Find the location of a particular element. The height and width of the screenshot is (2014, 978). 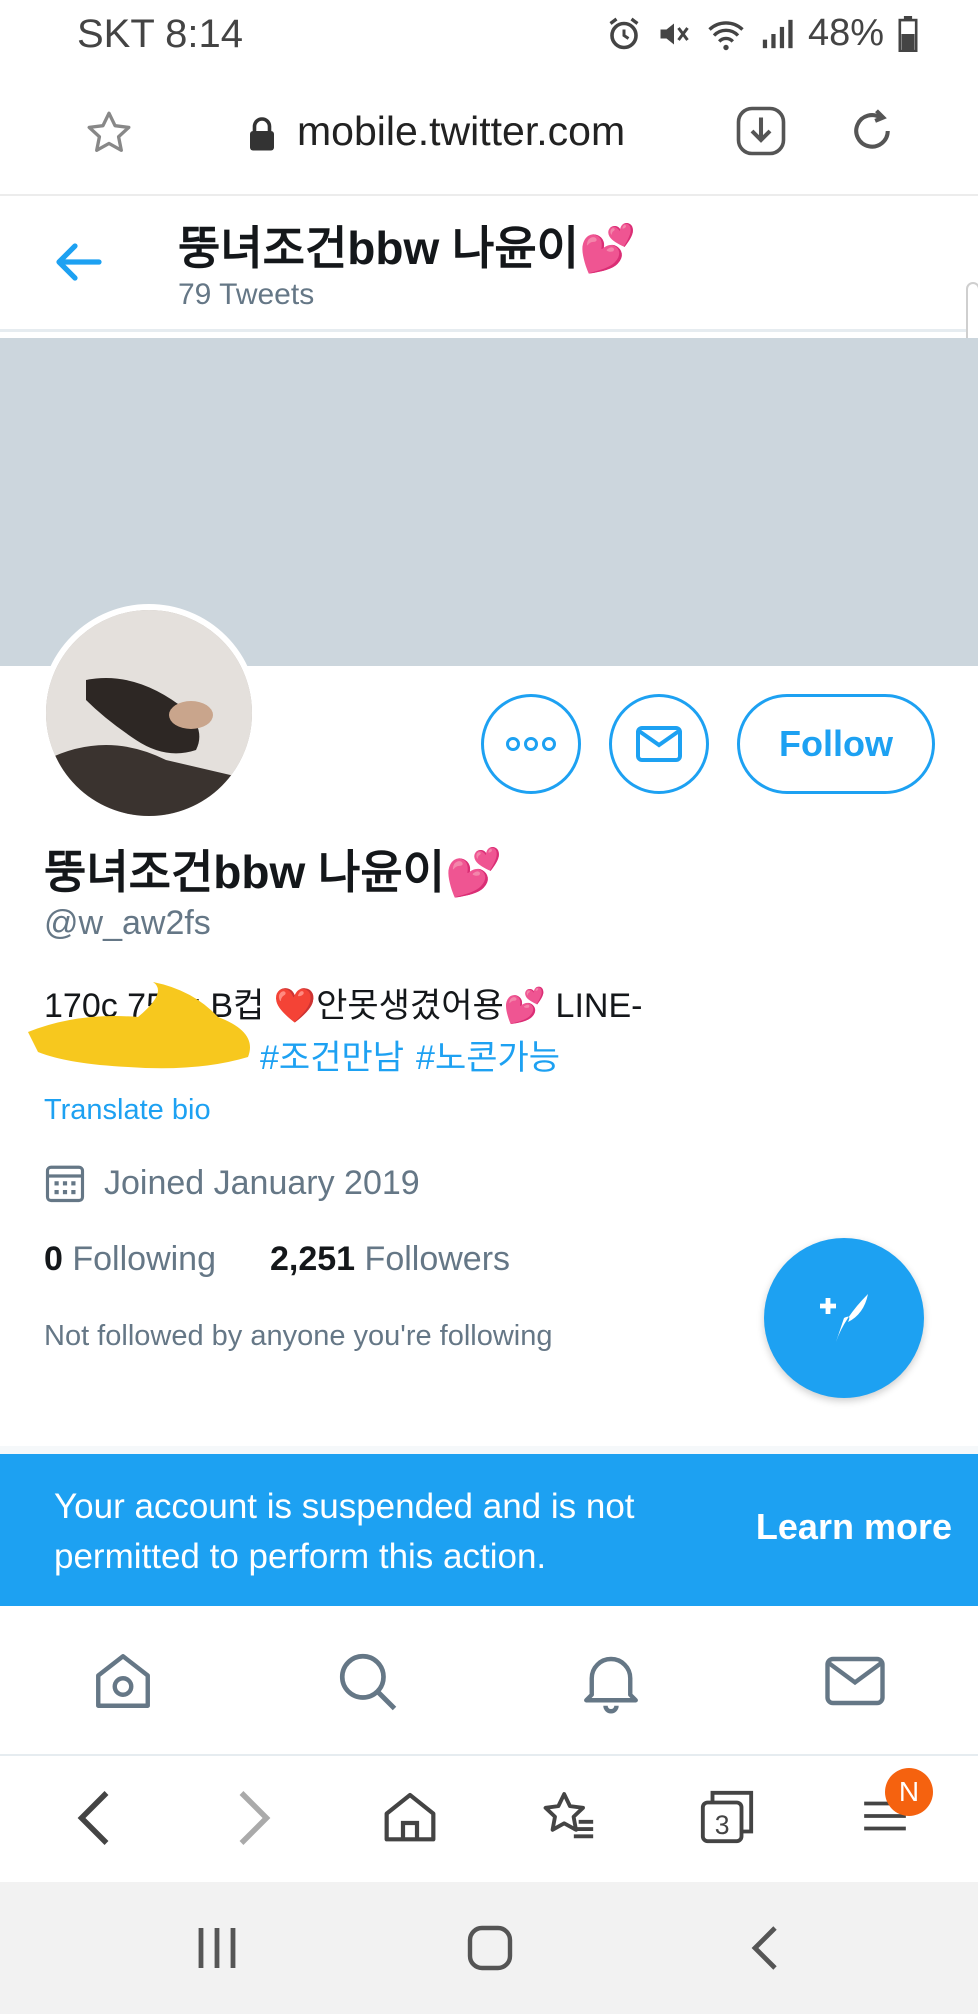

battery-percent: 48% is located at coordinates (845, 33).